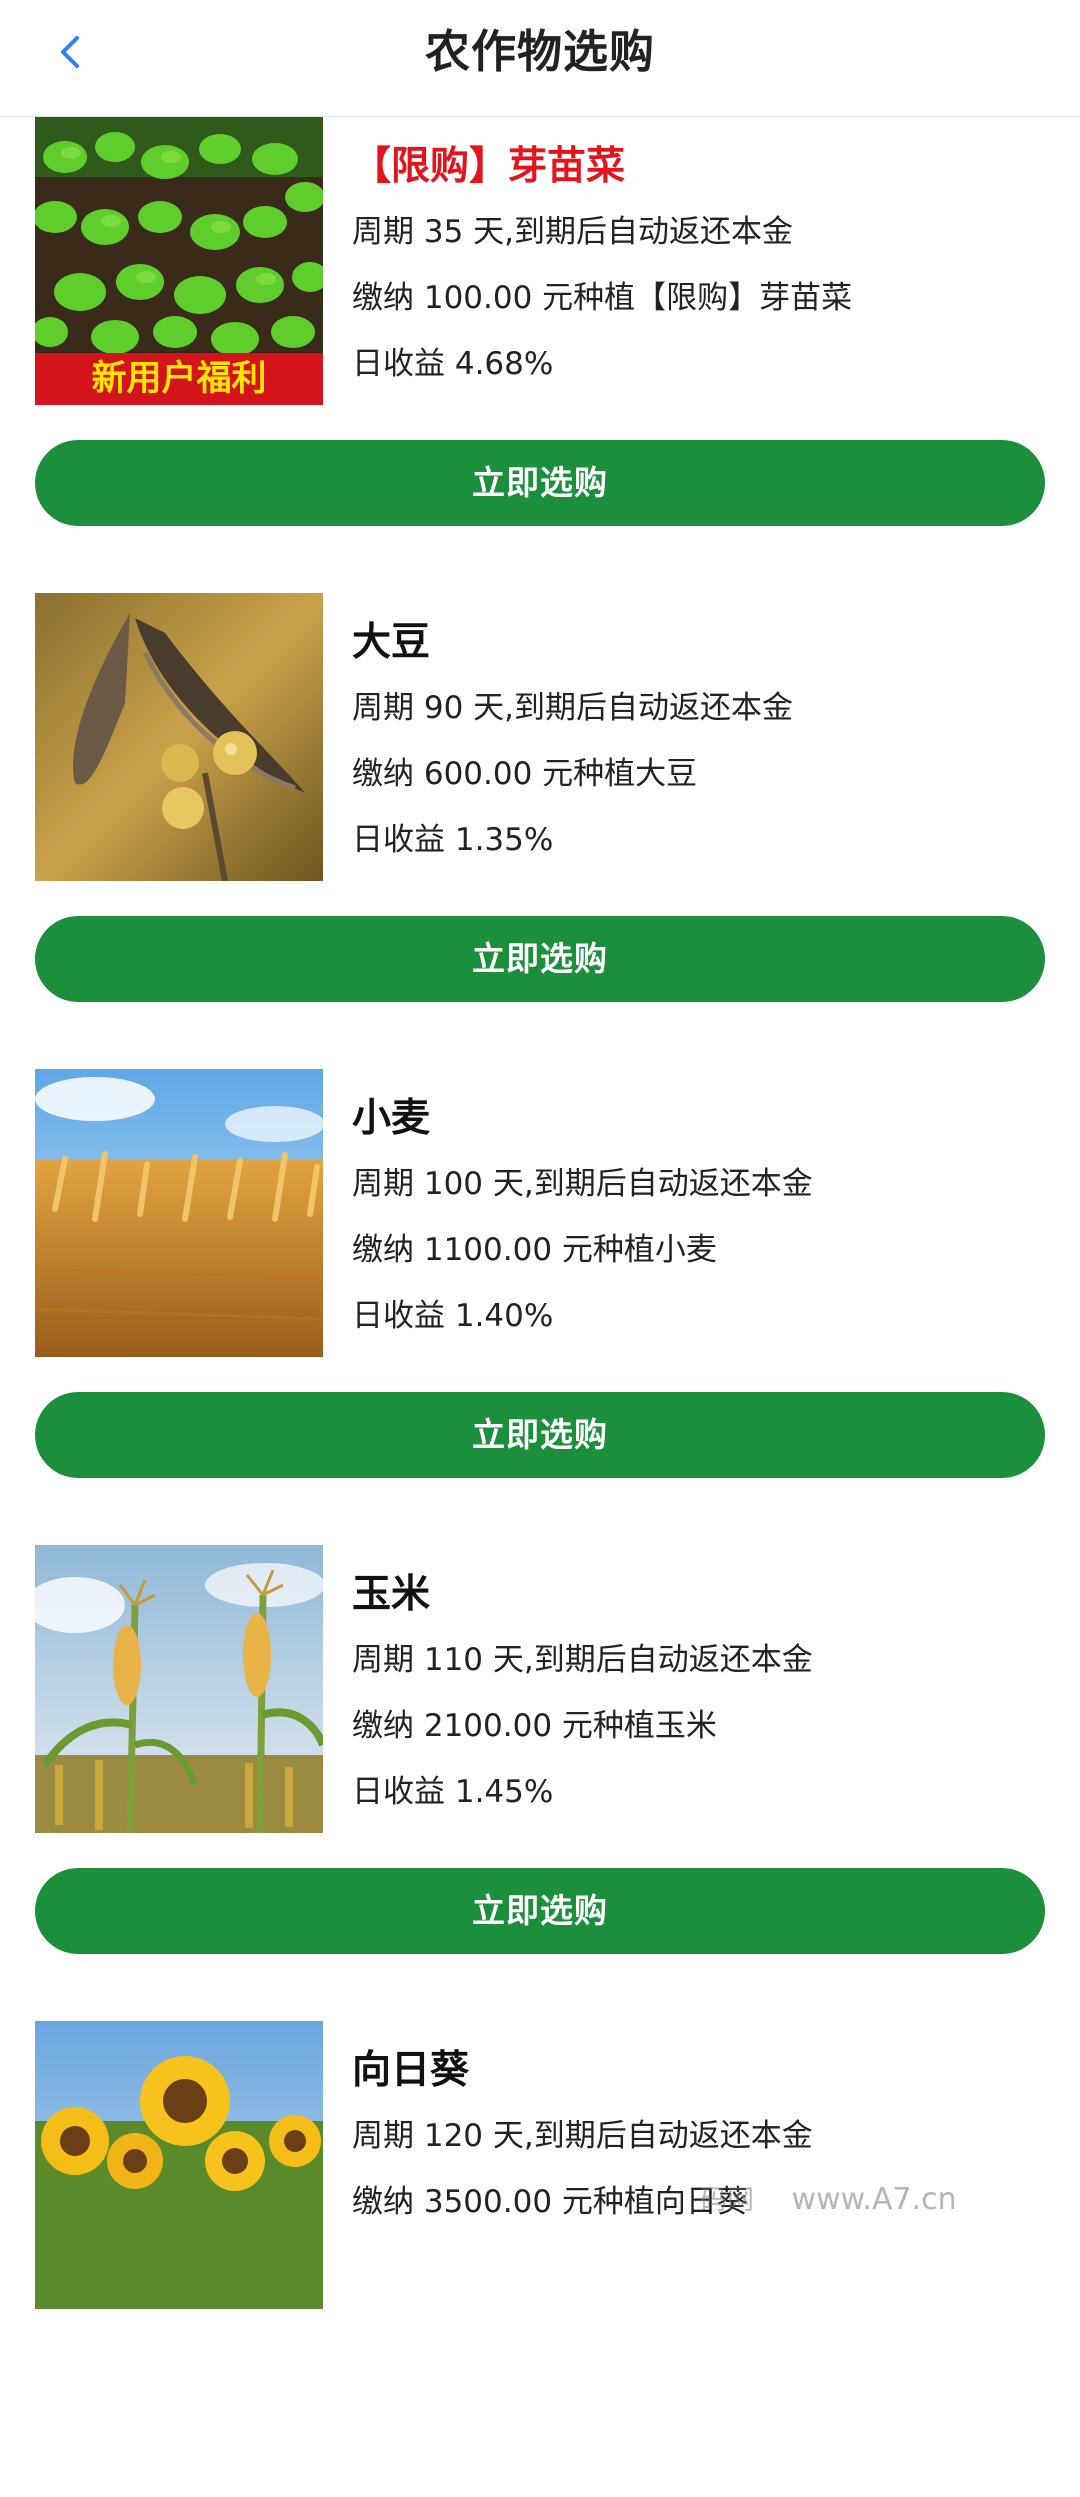 Image resolution: width=1080 pixels, height=2497 pixels. Describe the element at coordinates (179, 379) in the screenshot. I see `new-user-banner-text: 新用户福利` at that location.